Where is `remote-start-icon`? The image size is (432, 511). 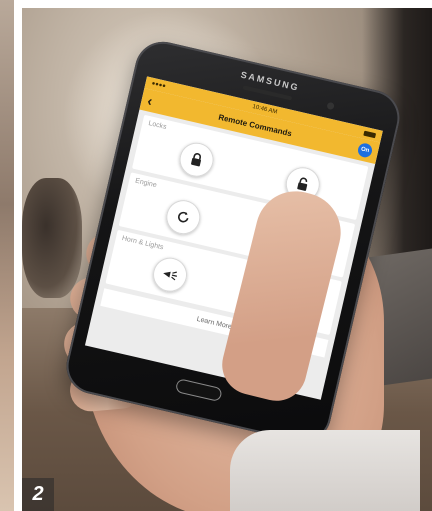 remote-start-icon is located at coordinates (182, 217).